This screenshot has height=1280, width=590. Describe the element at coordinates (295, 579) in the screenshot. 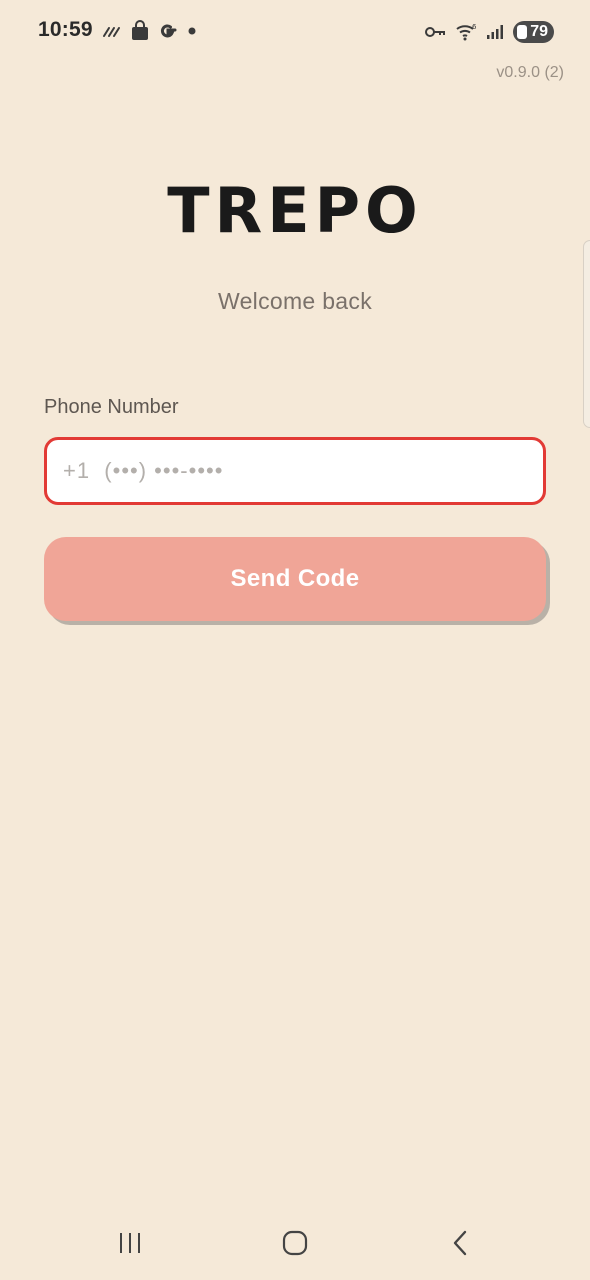

I see `send-code-button: Send Code` at that location.